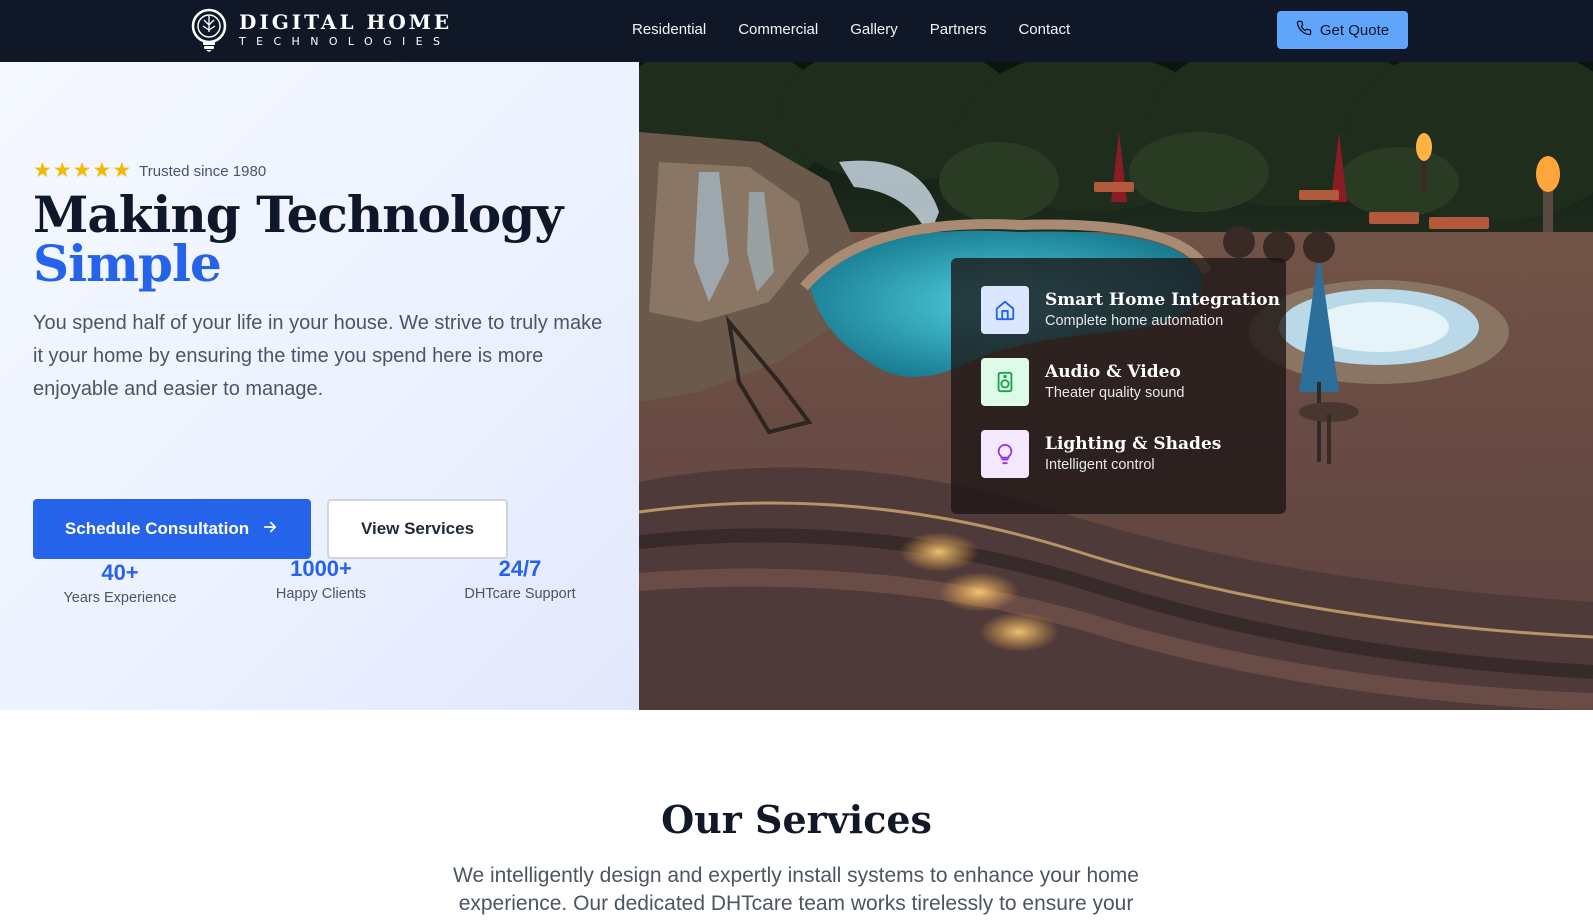 Image resolution: width=1593 pixels, height=922 pixels. I want to click on stat-value: 24/7, so click(520, 568).